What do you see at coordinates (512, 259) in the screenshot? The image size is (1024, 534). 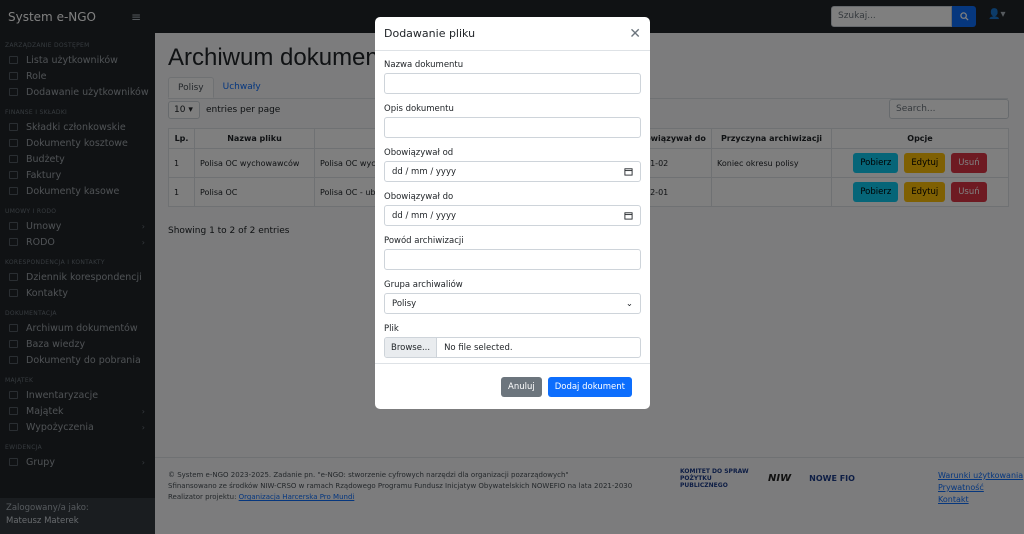 I see `reason-input` at bounding box center [512, 259].